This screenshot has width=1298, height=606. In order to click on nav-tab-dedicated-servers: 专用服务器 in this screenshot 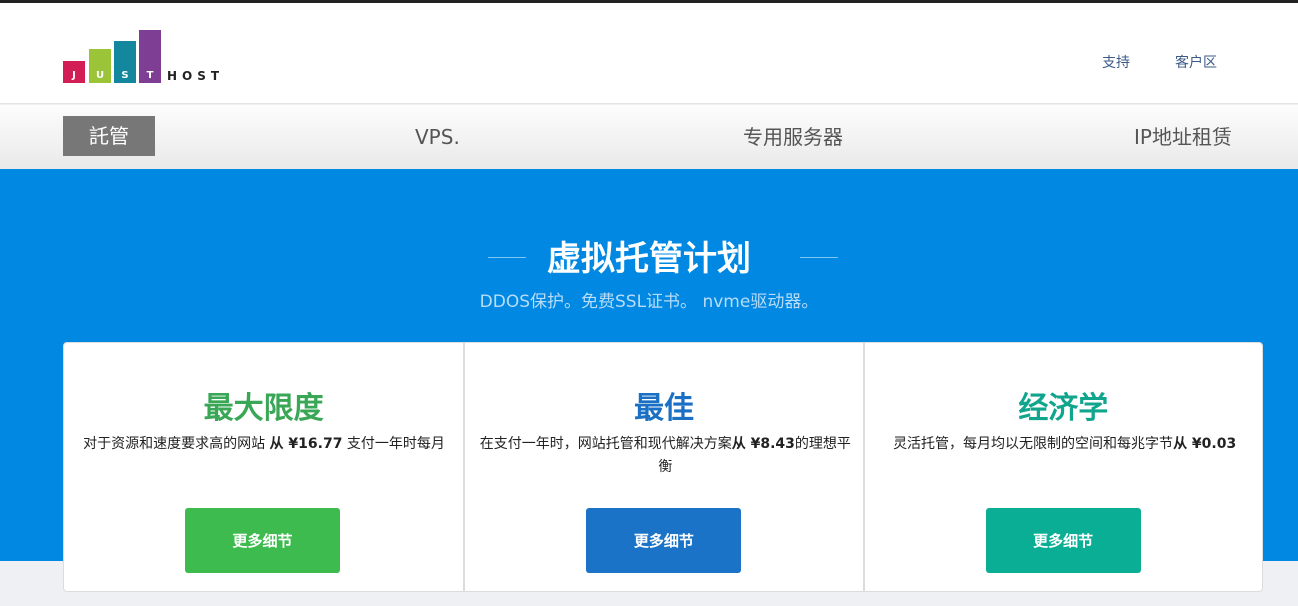, I will do `click(793, 137)`.